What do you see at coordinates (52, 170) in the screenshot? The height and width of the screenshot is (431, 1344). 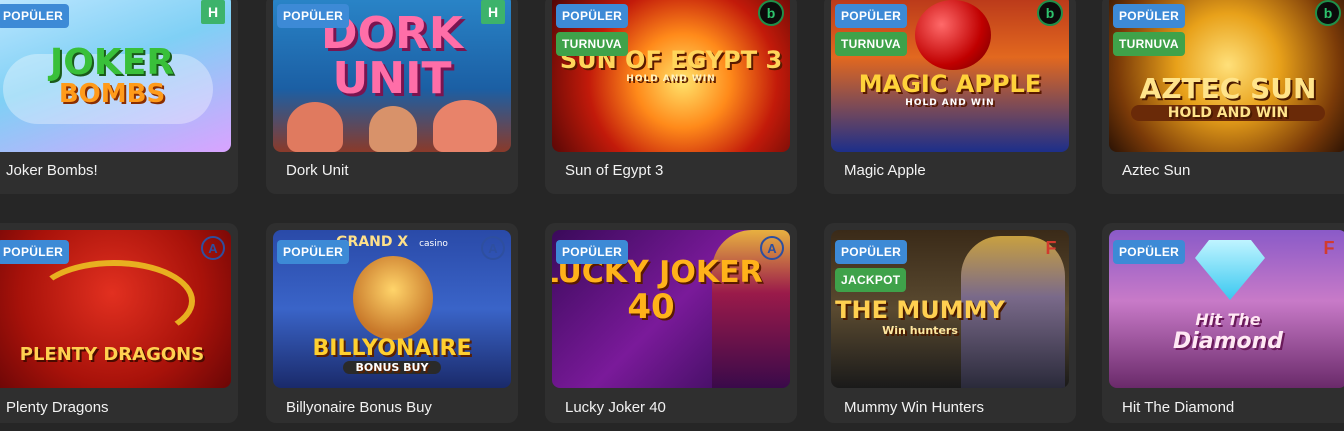 I see `game-title: Joker Bombs!` at bounding box center [52, 170].